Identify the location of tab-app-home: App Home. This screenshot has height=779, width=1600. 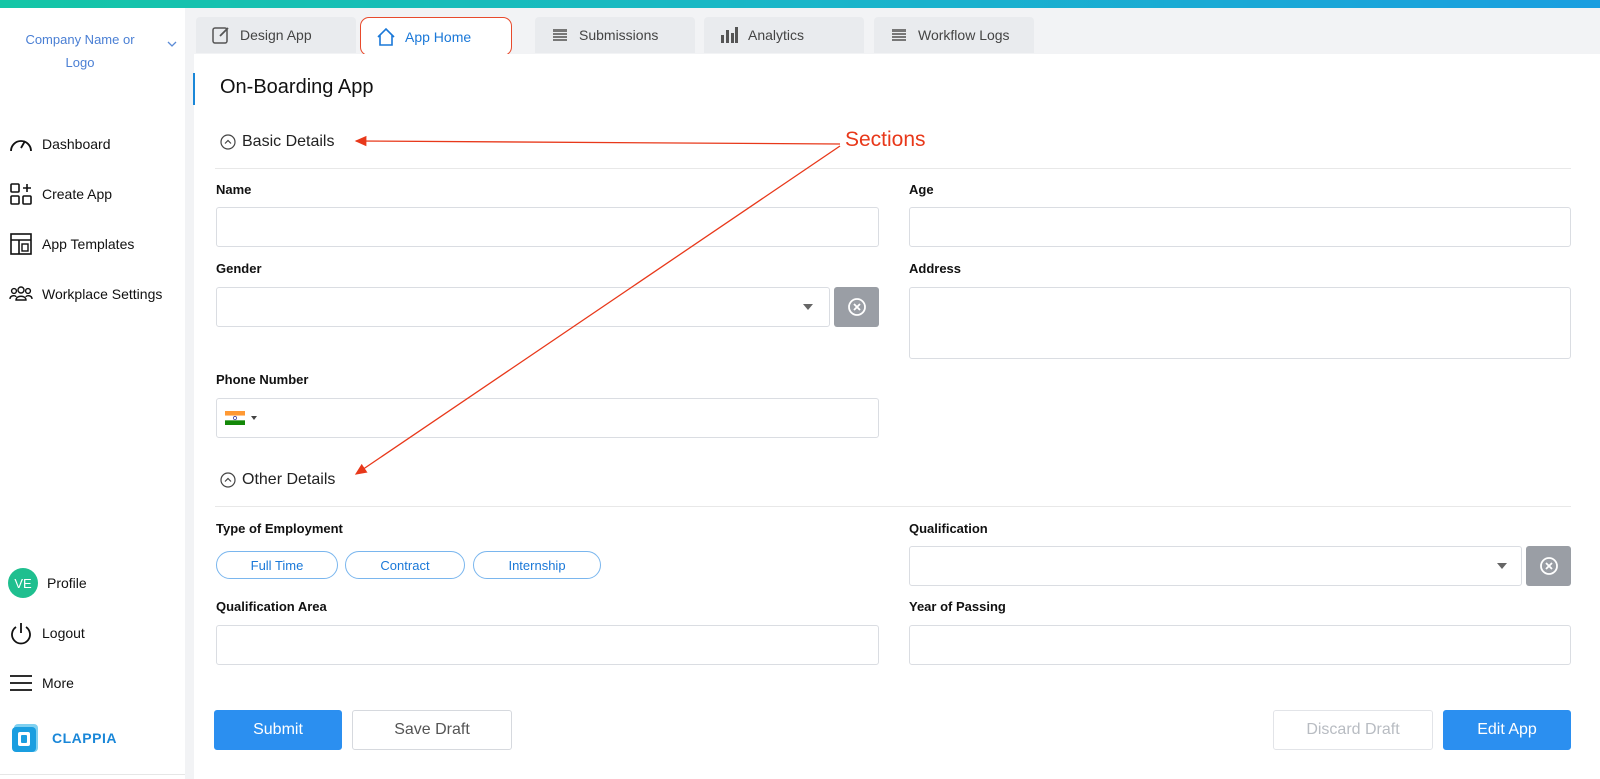
(436, 36).